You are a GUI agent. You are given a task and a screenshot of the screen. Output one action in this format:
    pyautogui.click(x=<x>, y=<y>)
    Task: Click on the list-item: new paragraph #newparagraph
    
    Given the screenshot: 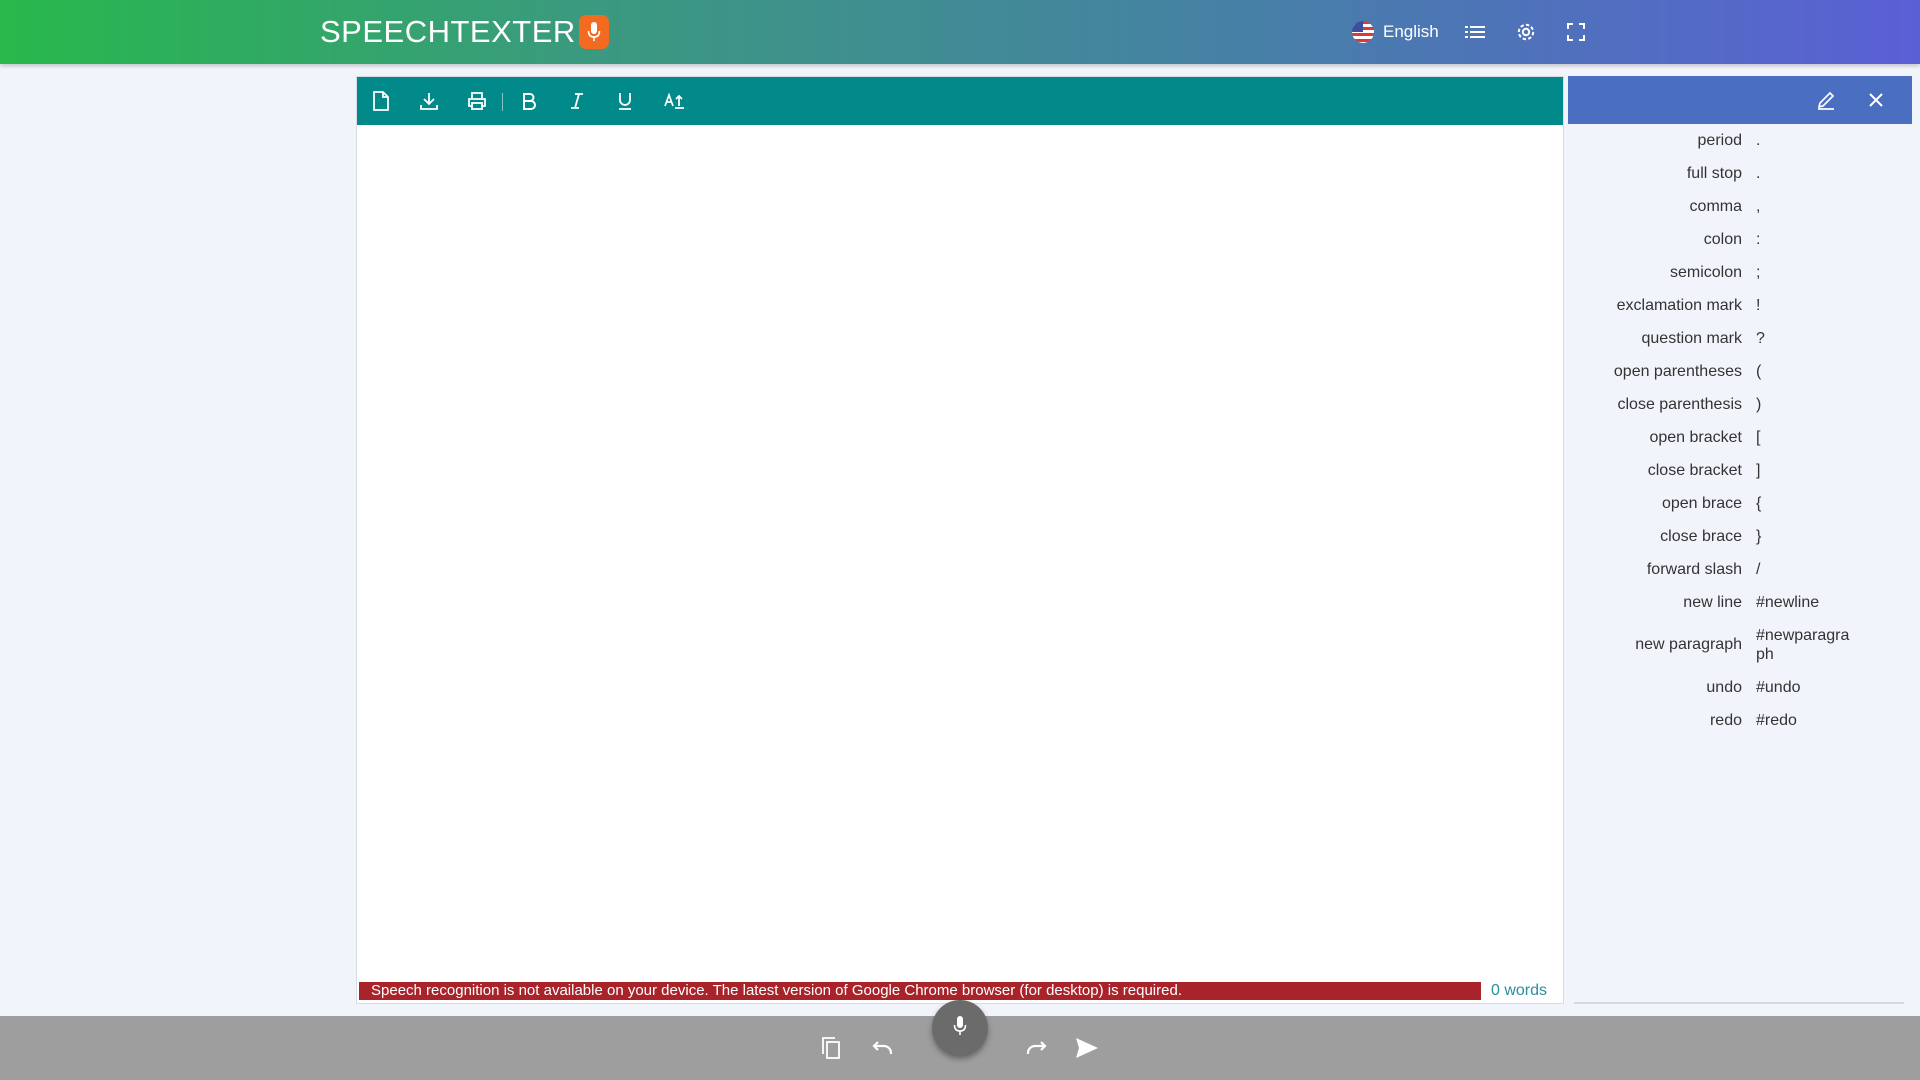 What is the action you would take?
    pyautogui.click(x=1740, y=645)
    